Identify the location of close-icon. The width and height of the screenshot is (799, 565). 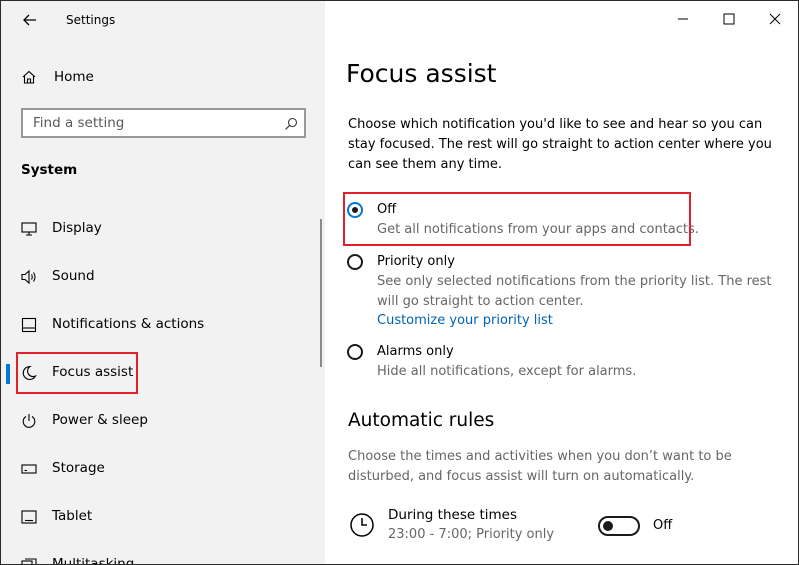
(775, 19).